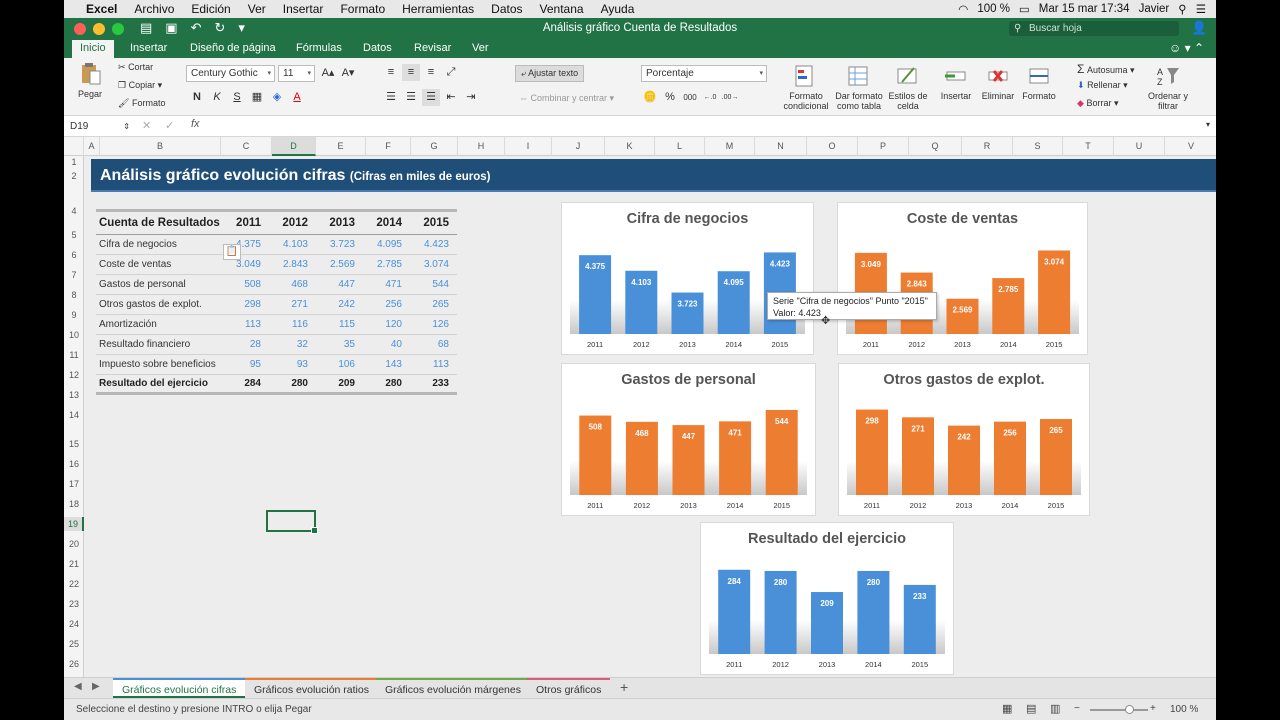 This screenshot has height=720, width=1280. Describe the element at coordinates (432, 48) in the screenshot. I see `tab-revisar: Revisar` at that location.